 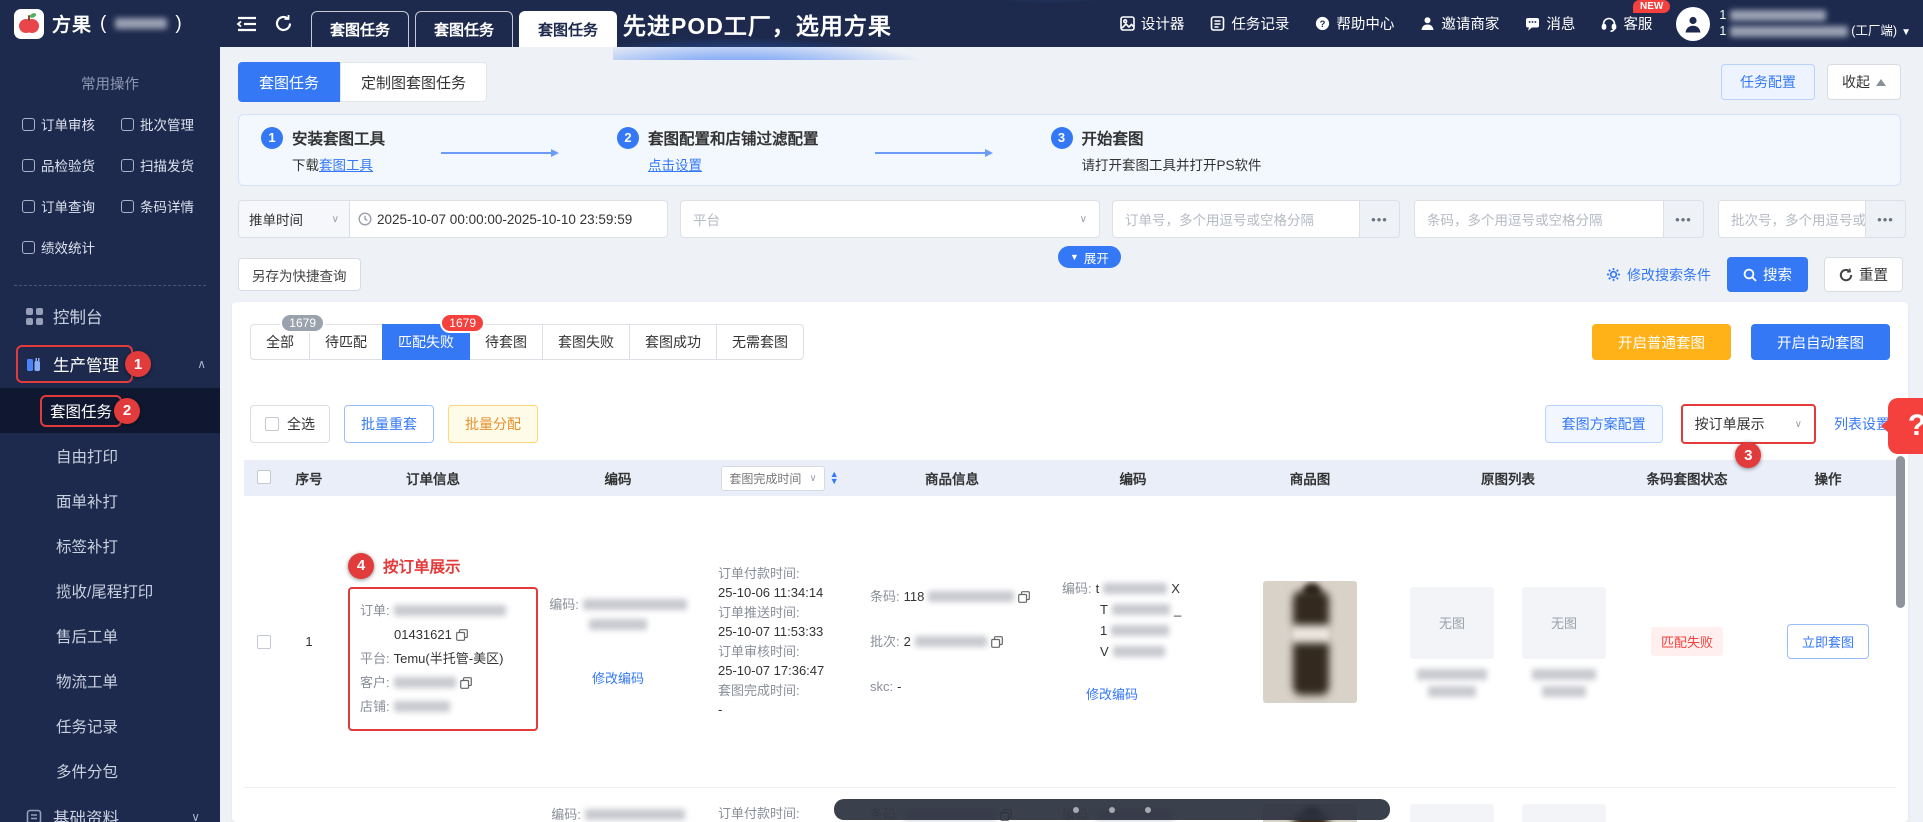 I want to click on display-mode-select: 按订单展示 ∨, so click(x=1748, y=424).